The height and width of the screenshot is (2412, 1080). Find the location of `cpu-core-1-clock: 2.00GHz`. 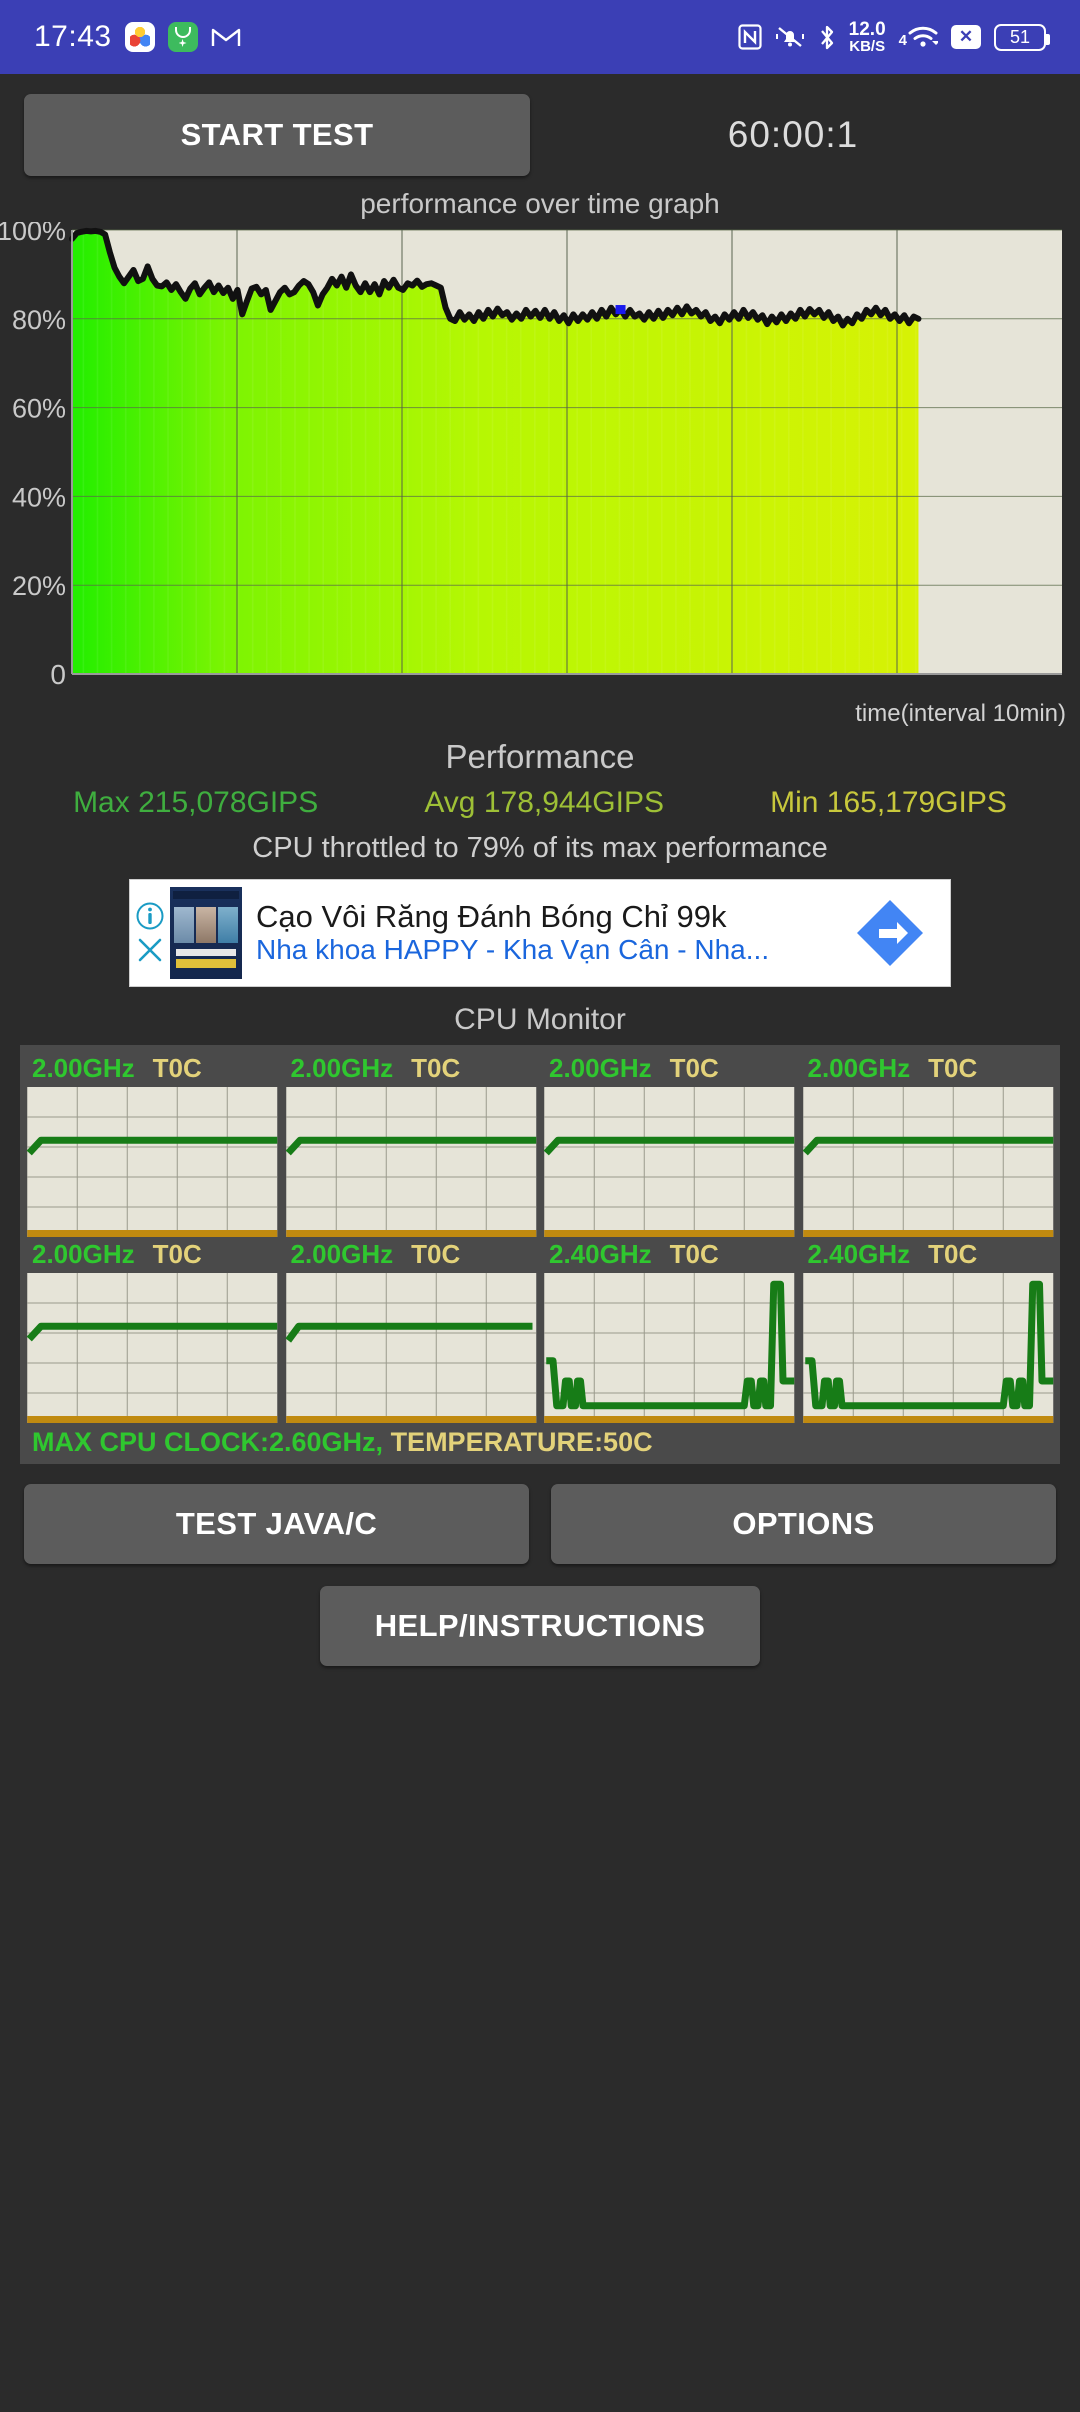

cpu-core-1-clock: 2.00GHz is located at coordinates (342, 1068).